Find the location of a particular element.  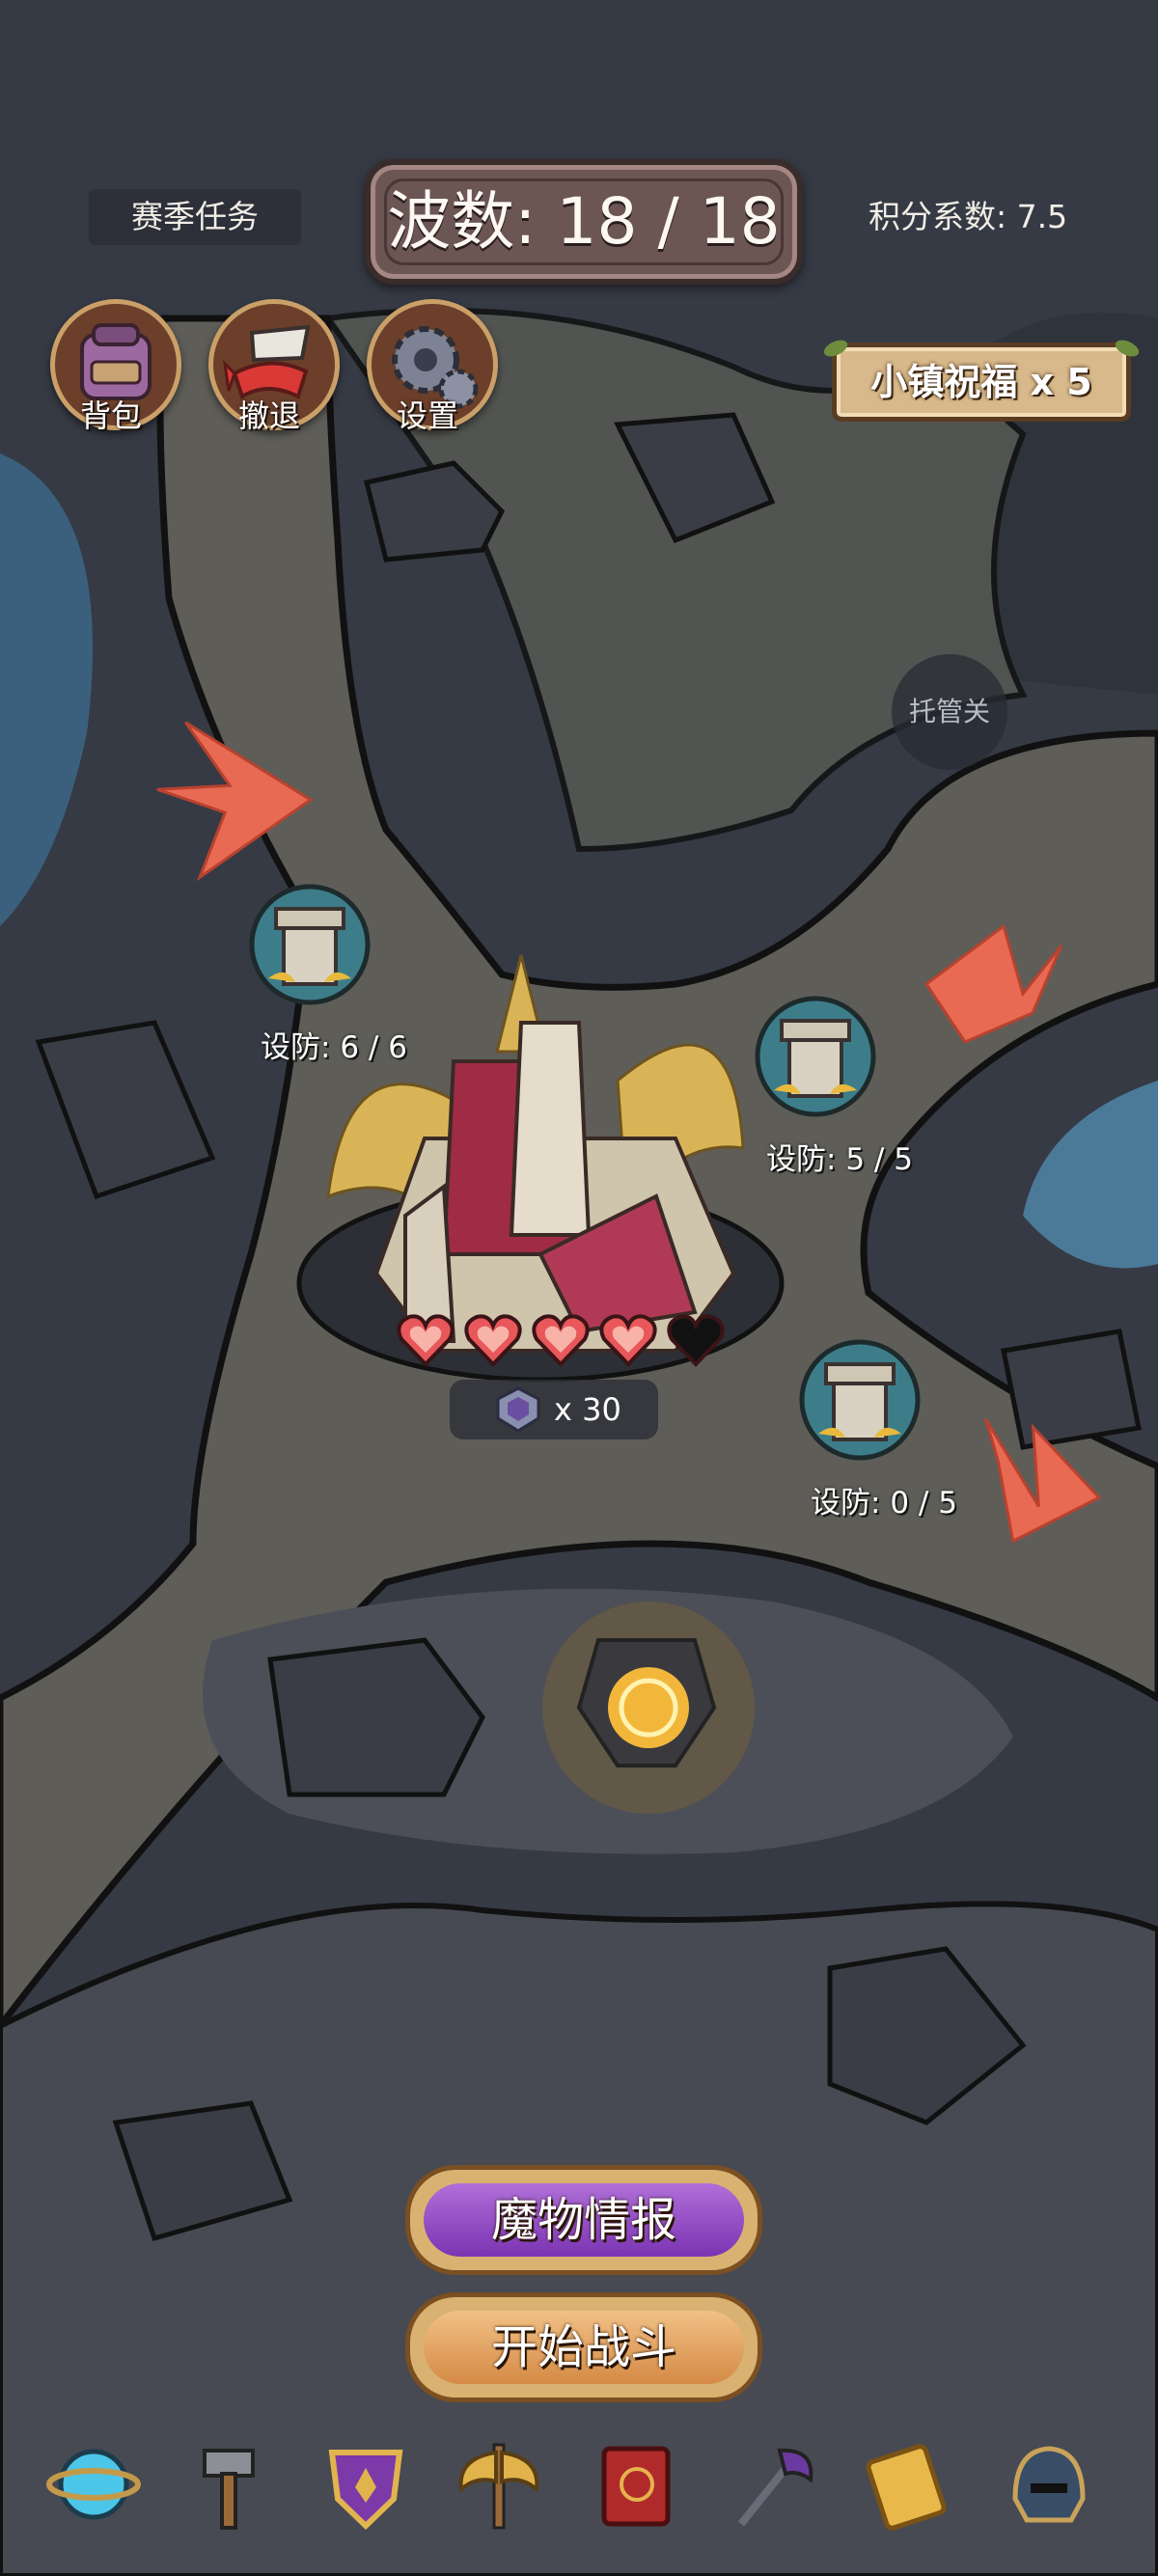

medal-count: x 30 is located at coordinates (587, 1410).